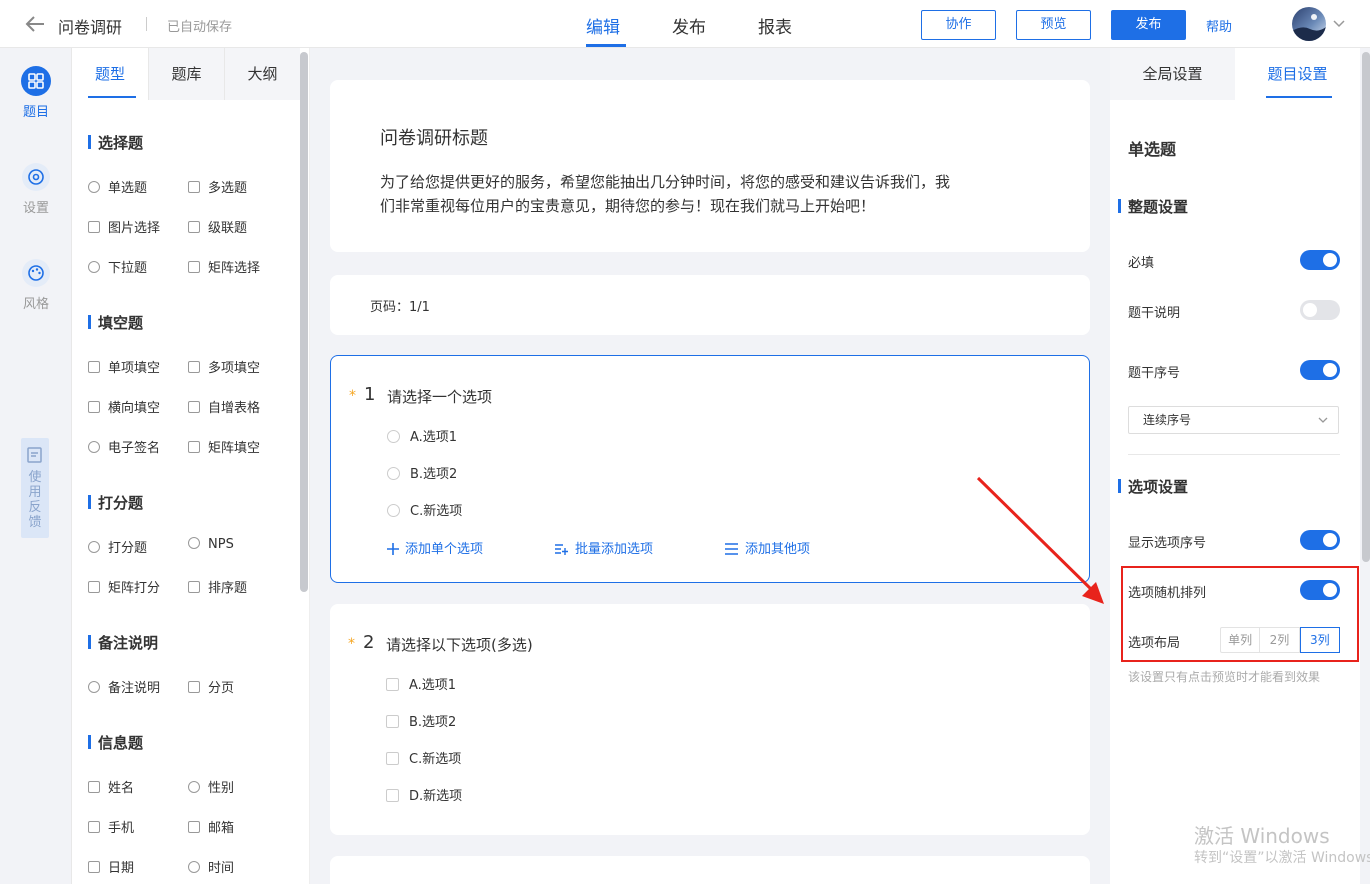 The width and height of the screenshot is (1370, 884). What do you see at coordinates (958, 25) in the screenshot?
I see `collab-button: 协作` at bounding box center [958, 25].